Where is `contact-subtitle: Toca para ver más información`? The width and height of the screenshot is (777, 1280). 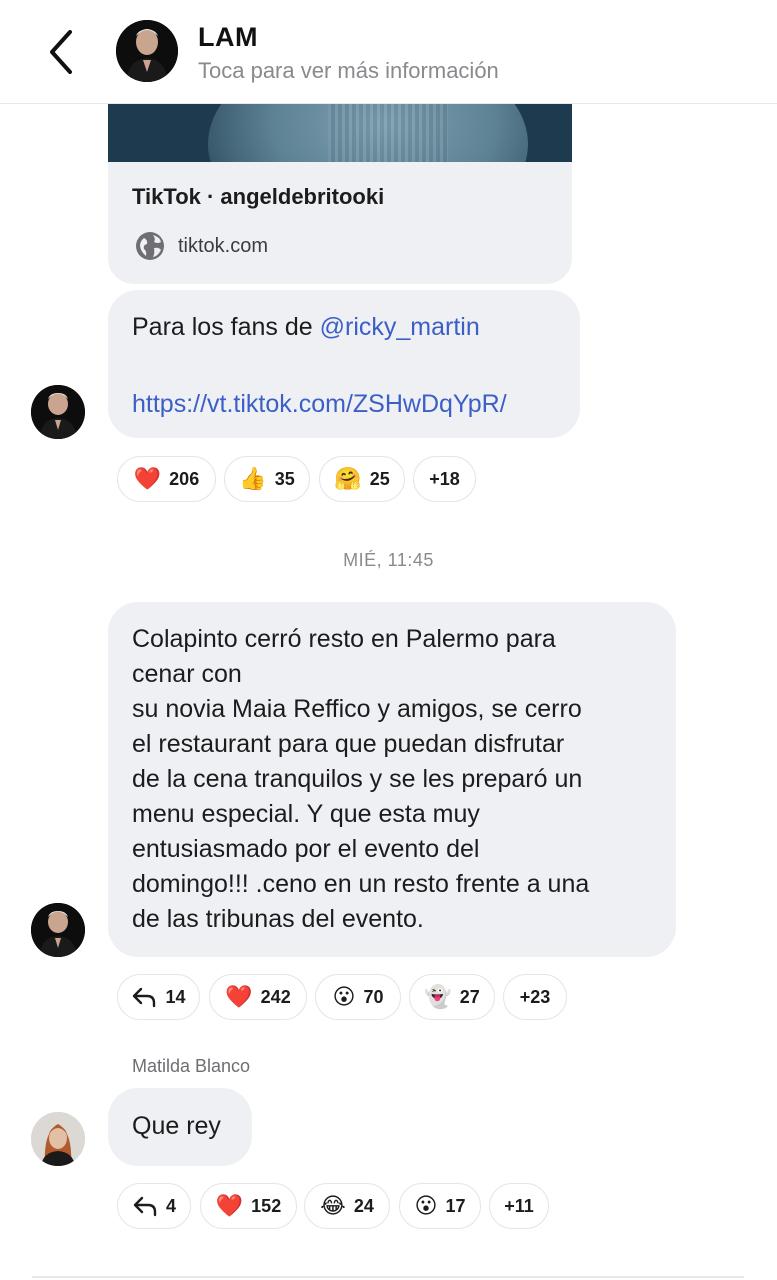
contact-subtitle: Toca para ver más información is located at coordinates (348, 71).